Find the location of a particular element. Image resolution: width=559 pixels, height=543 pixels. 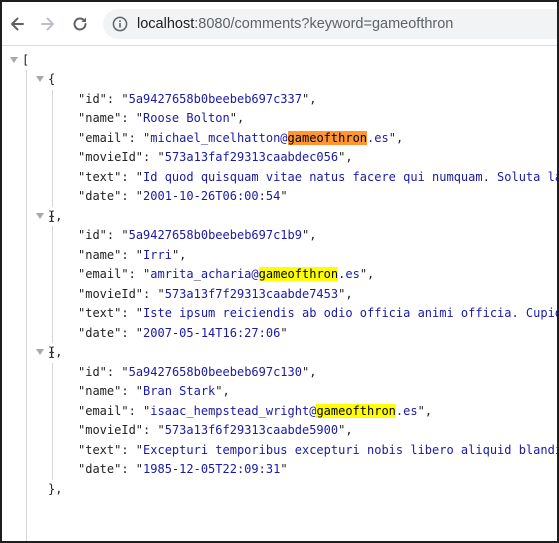

reload-button is located at coordinates (80, 24).